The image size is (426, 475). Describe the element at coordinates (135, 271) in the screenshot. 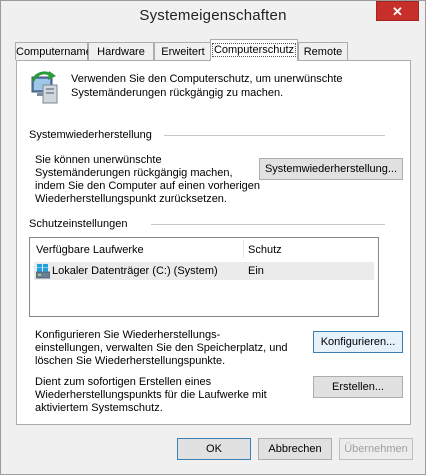

I see `drive-name: Lokaler Datenträger (C:) (System)` at that location.